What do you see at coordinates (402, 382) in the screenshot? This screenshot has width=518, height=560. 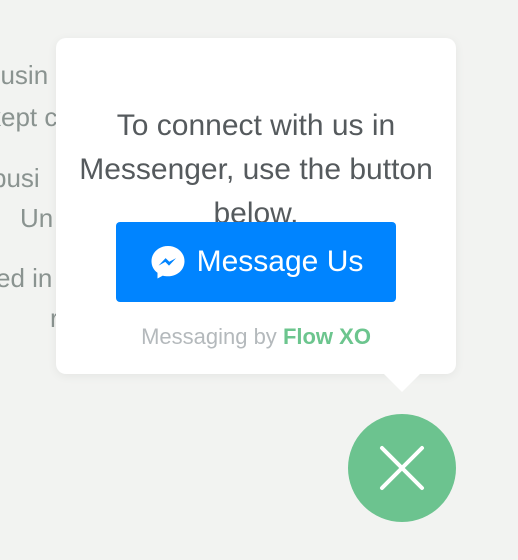 I see `popup-arrow` at bounding box center [402, 382].